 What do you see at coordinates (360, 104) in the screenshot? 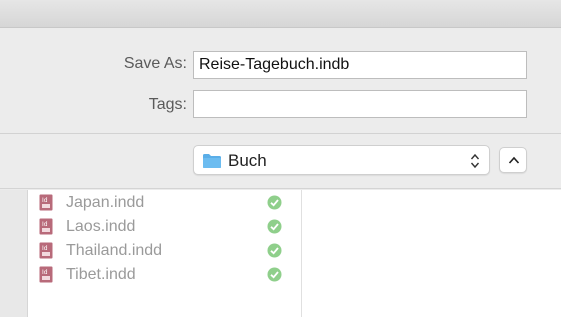
I see `tags-field` at bounding box center [360, 104].